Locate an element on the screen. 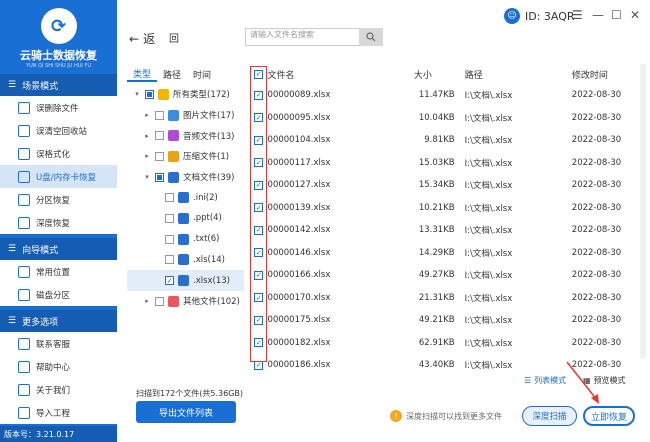 The height and width of the screenshot is (442, 650). header-path: 路径 is located at coordinates (518, 74).